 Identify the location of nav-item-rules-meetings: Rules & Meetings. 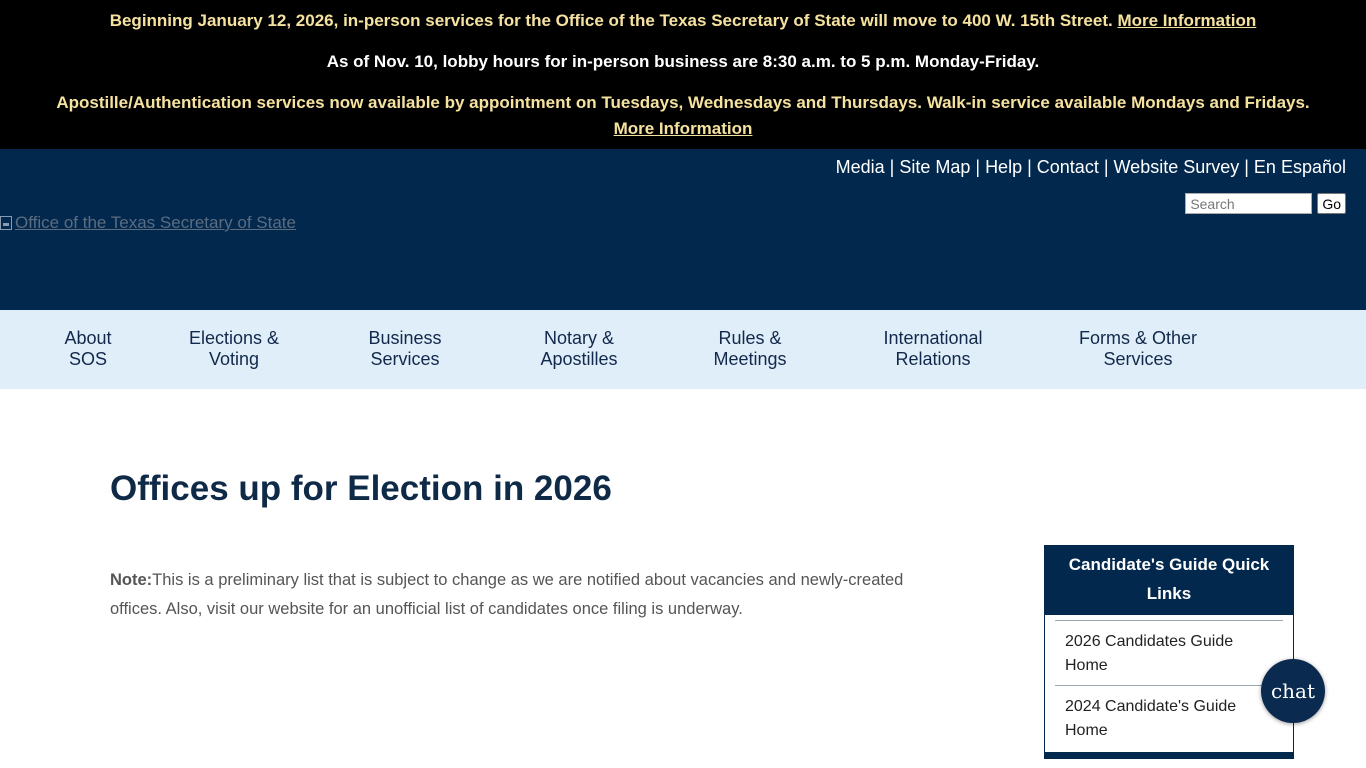
(749, 349).